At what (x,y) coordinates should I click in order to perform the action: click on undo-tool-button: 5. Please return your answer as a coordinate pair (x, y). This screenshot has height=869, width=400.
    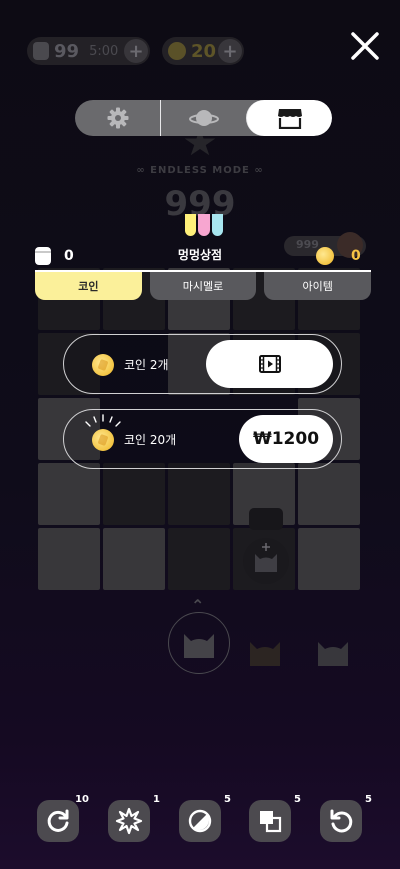
    Looking at the image, I should click on (346, 818).